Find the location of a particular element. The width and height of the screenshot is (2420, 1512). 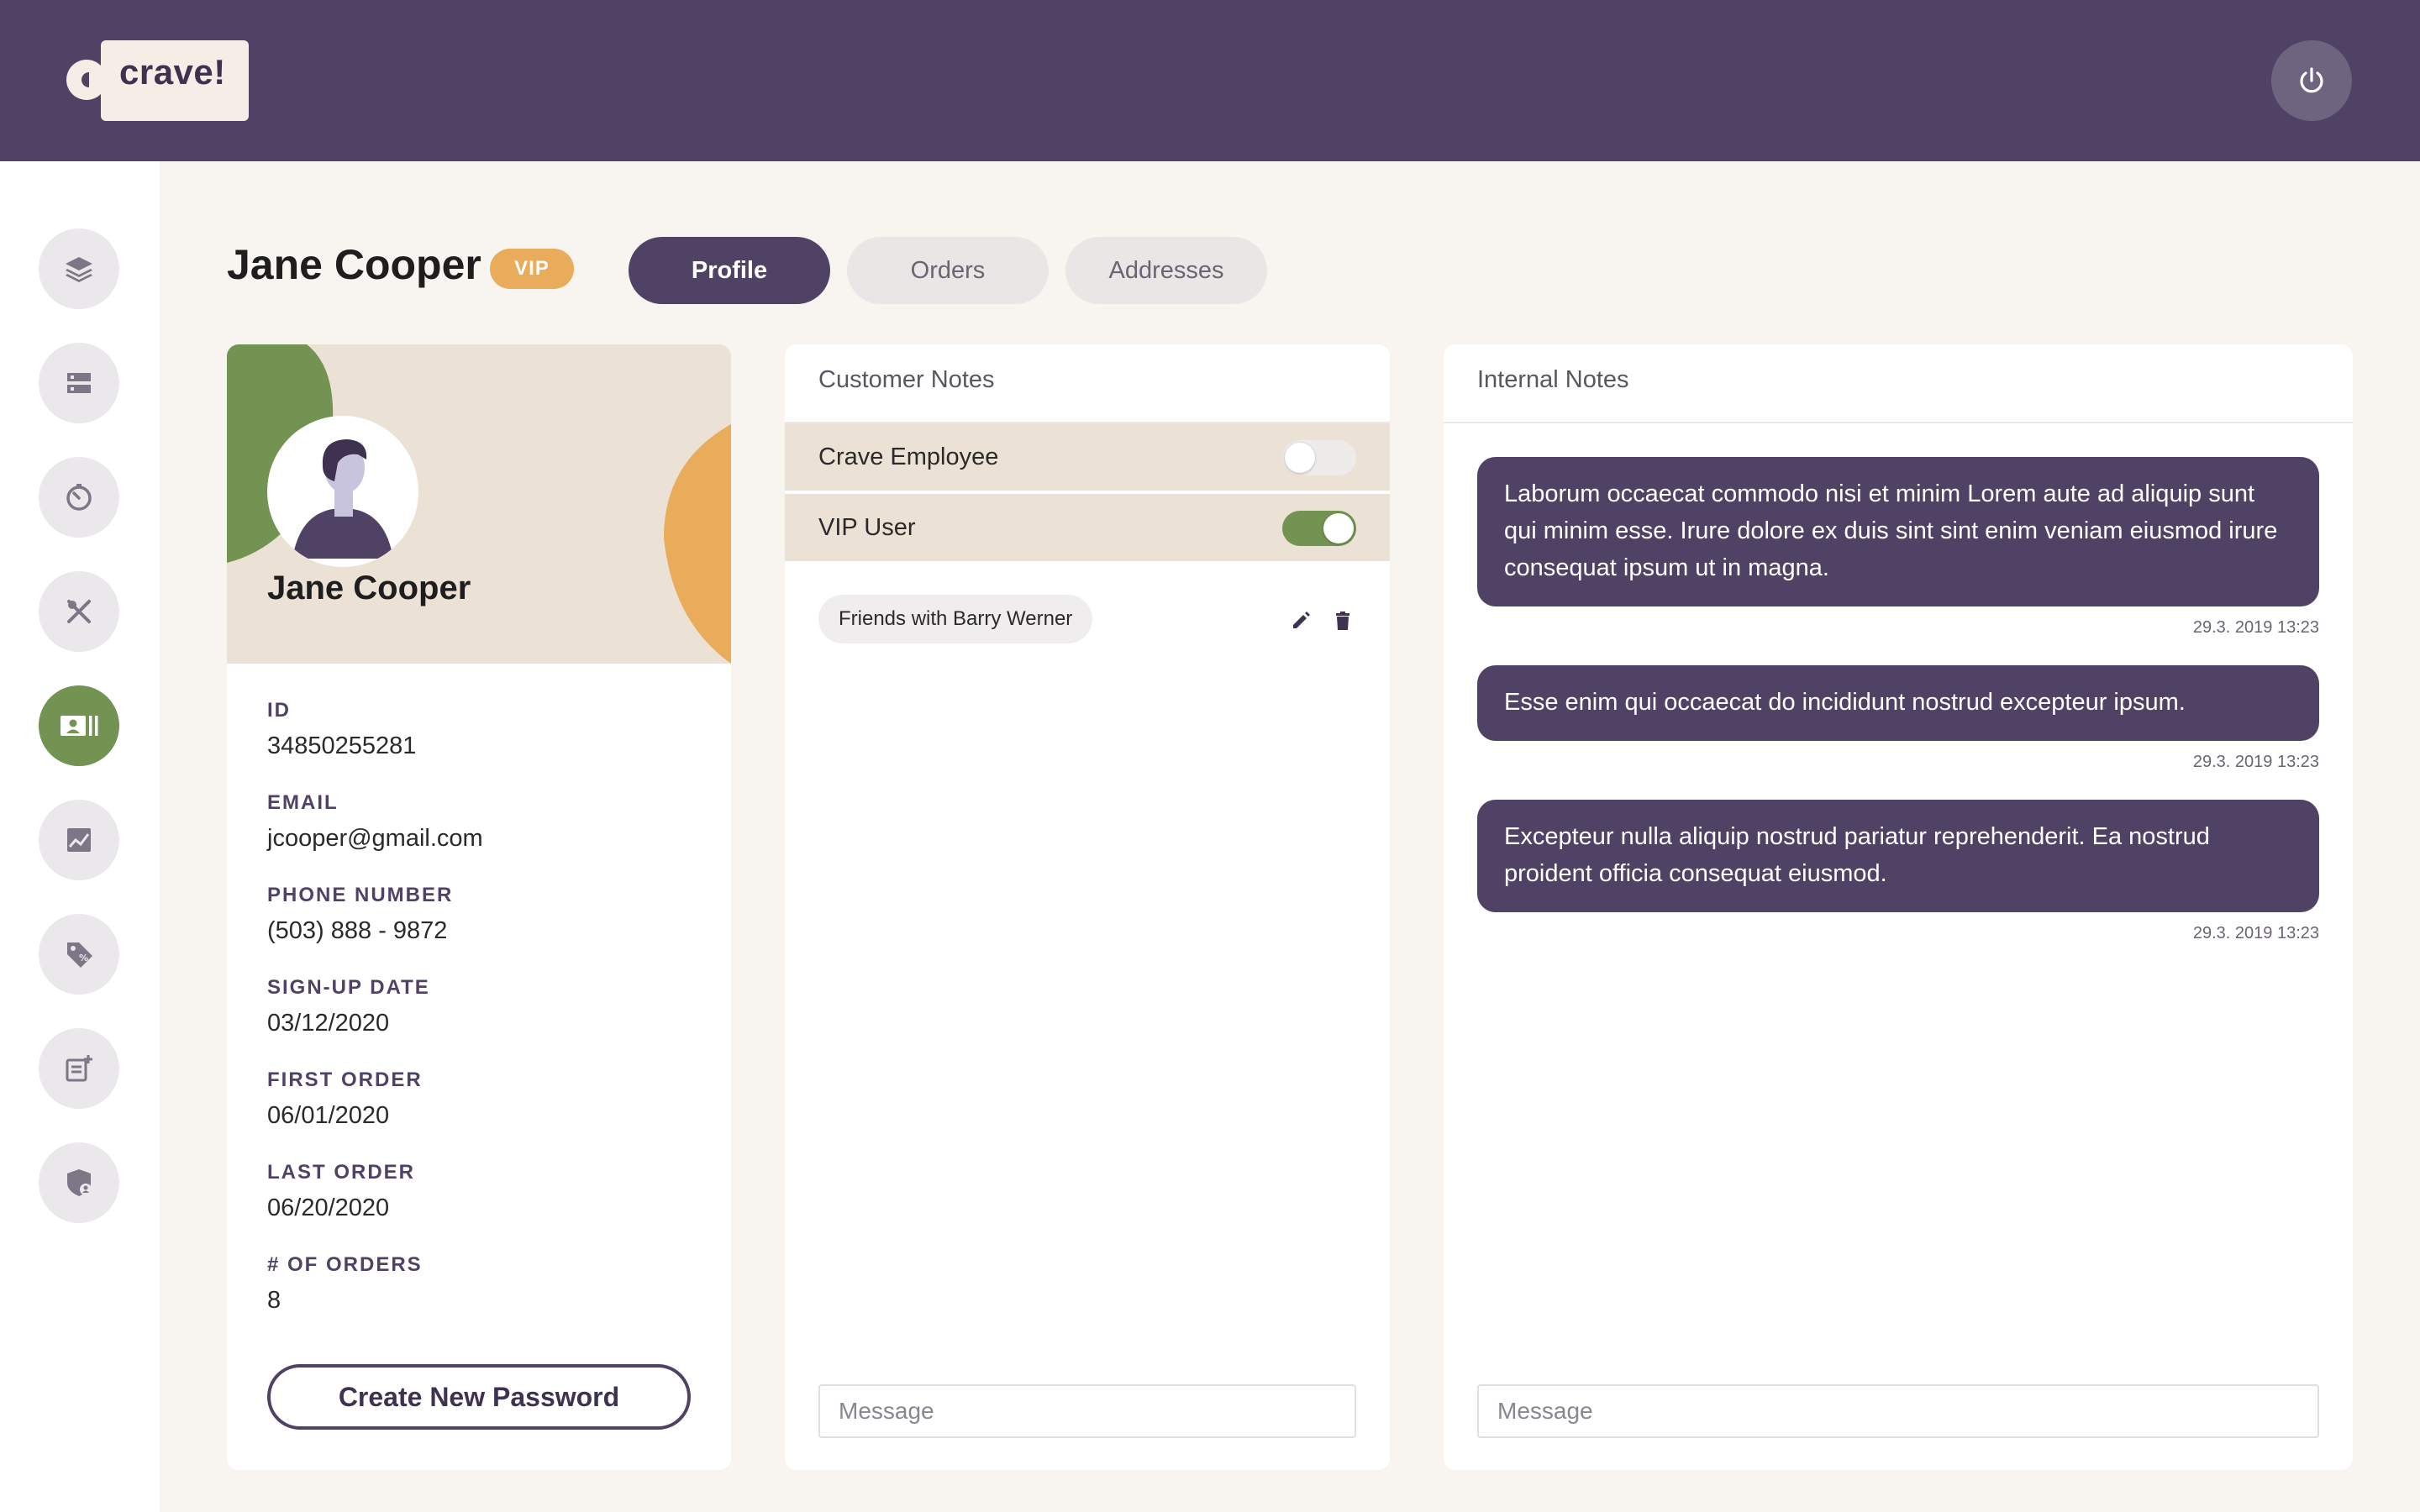

field-label: LAST ORDER is located at coordinates (341, 1172).